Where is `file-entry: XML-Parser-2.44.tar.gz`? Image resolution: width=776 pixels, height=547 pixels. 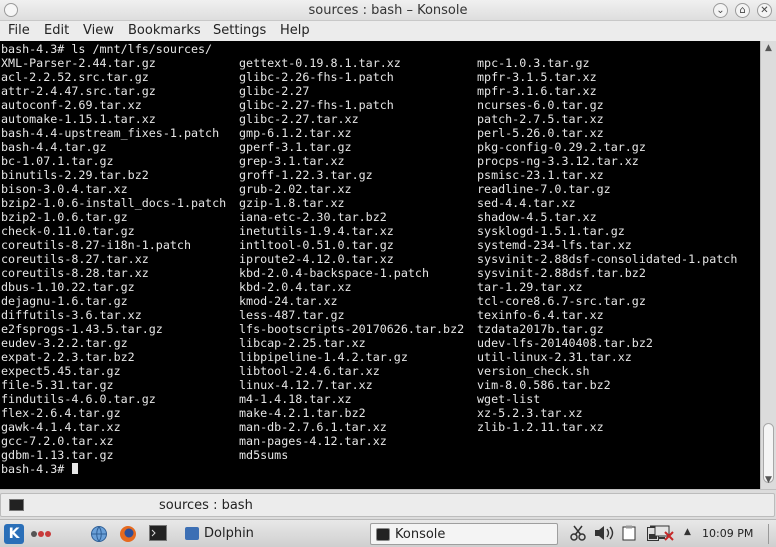 file-entry: XML-Parser-2.44.tar.gz is located at coordinates (78, 63).